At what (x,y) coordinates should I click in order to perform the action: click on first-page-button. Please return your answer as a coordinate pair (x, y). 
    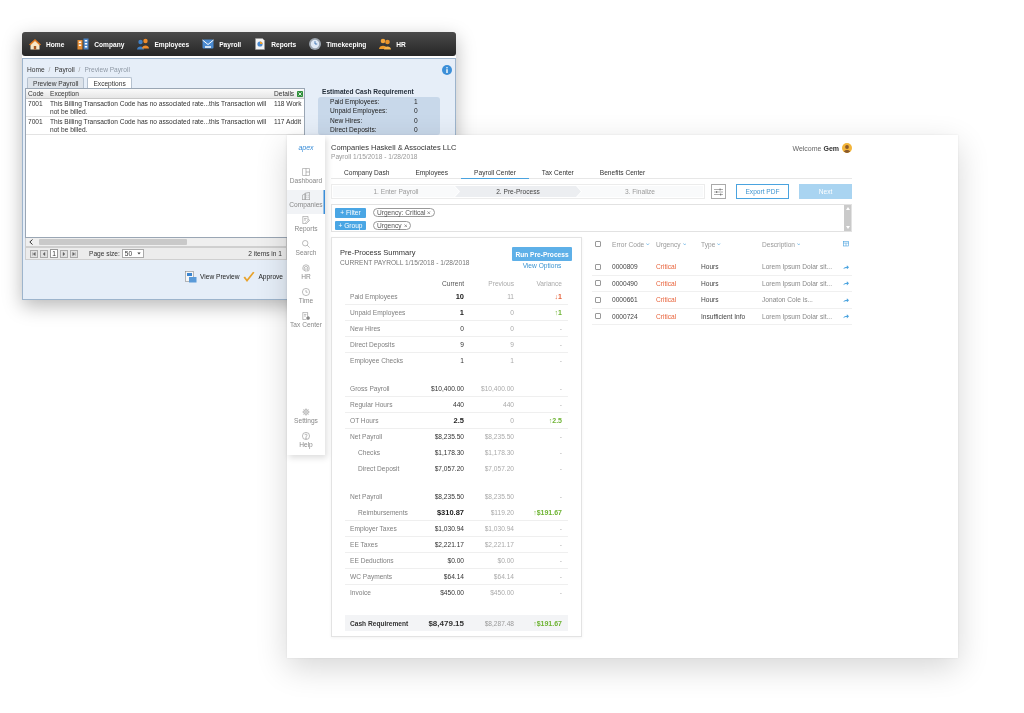
    Looking at the image, I should click on (34, 253).